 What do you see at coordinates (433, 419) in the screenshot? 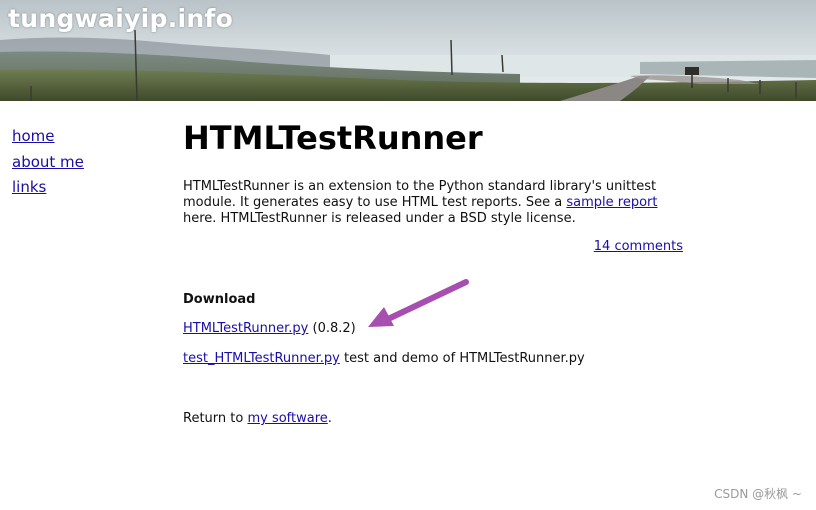
I see `return-line: Return to my software.` at bounding box center [433, 419].